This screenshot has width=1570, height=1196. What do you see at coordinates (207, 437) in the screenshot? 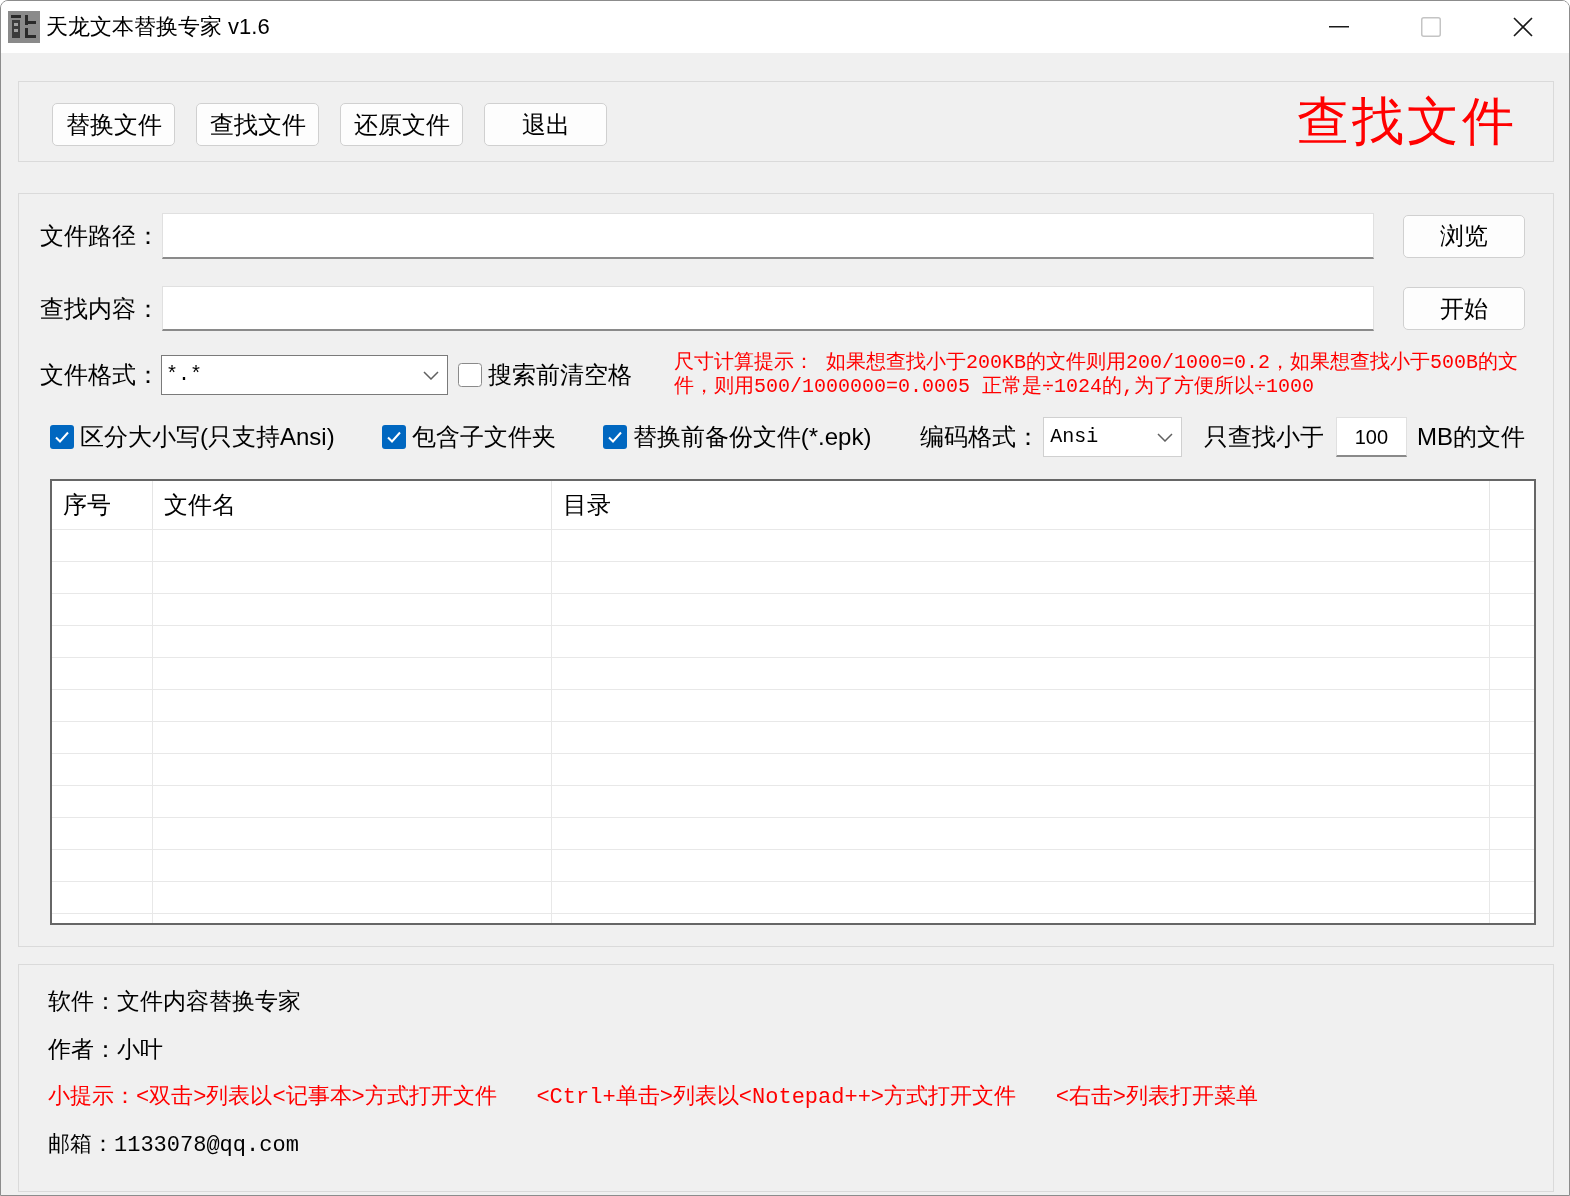
I see `checkbox-label: 区分大小写(只支持Ansi)` at bounding box center [207, 437].